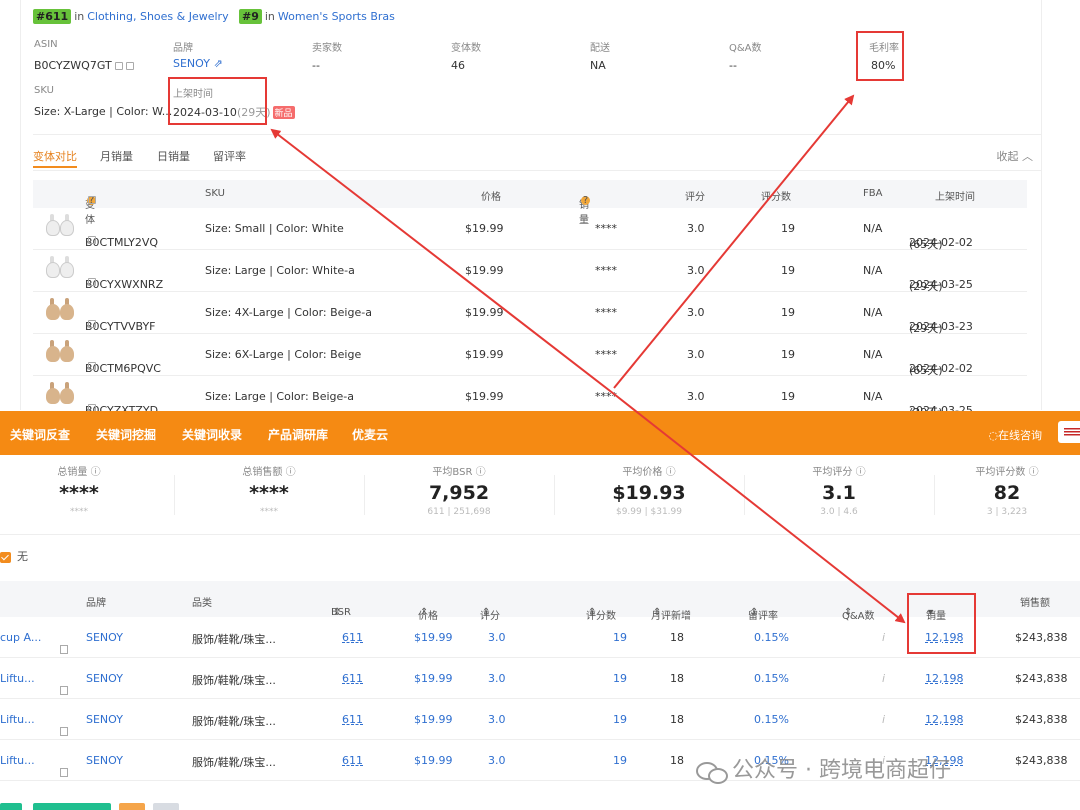 The height and width of the screenshot is (810, 1080). I want to click on arrow-to-margin, so click(734, 241).